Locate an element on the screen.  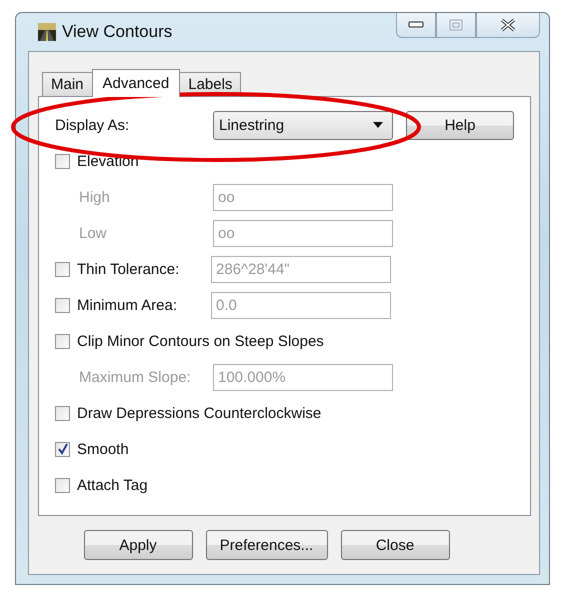
tab: Main is located at coordinates (67, 84).